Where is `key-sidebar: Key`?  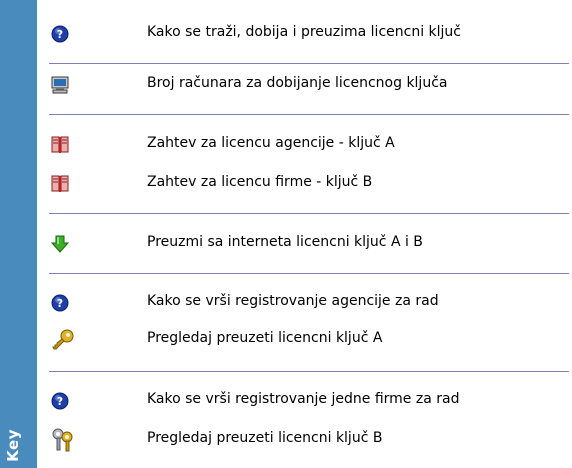 key-sidebar: Key is located at coordinates (18, 234).